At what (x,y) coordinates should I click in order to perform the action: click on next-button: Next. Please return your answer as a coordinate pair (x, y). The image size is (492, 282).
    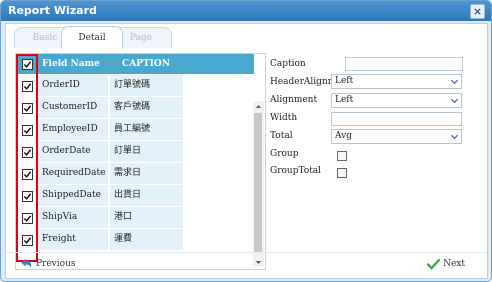
    Looking at the image, I should click on (446, 264).